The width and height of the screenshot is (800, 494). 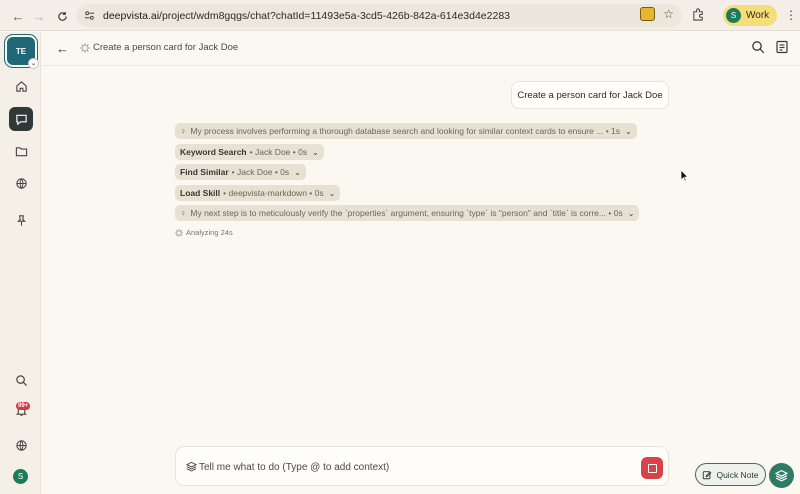 What do you see at coordinates (18, 16) in the screenshot?
I see `back-icon: ←` at bounding box center [18, 16].